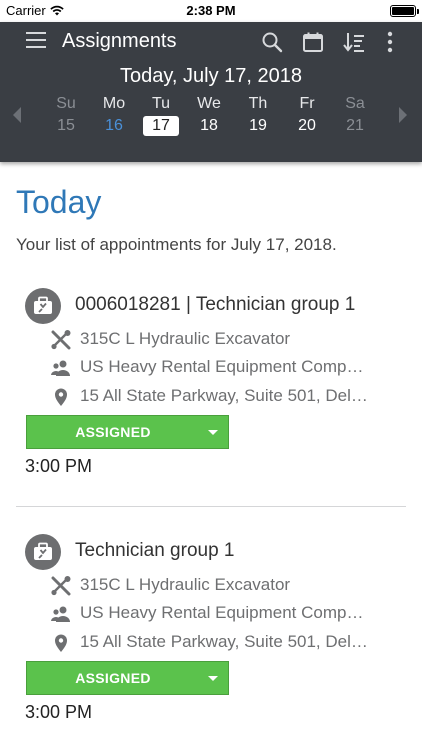 The width and height of the screenshot is (422, 750). Describe the element at coordinates (403, 115) in the screenshot. I see `chevron-right-icon` at that location.